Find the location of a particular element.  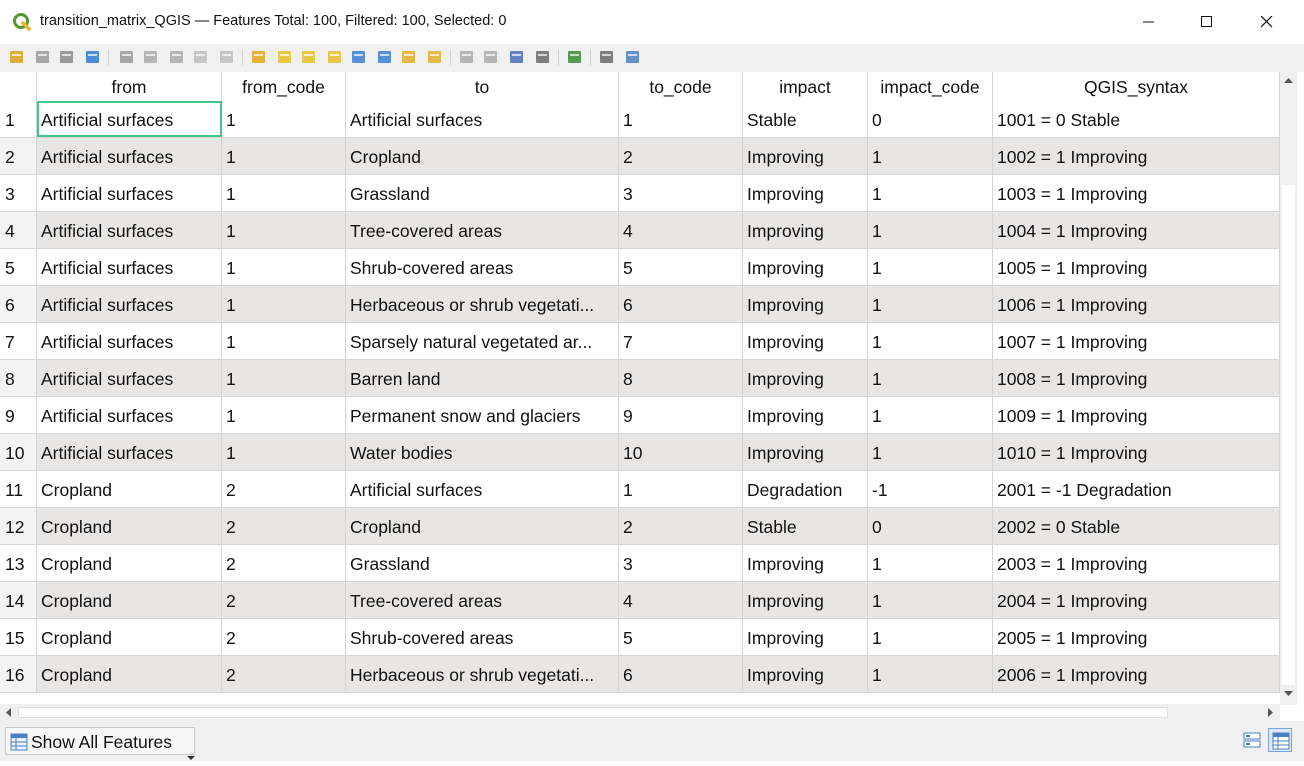

table-cell-to_code: 6 is located at coordinates (681, 674).